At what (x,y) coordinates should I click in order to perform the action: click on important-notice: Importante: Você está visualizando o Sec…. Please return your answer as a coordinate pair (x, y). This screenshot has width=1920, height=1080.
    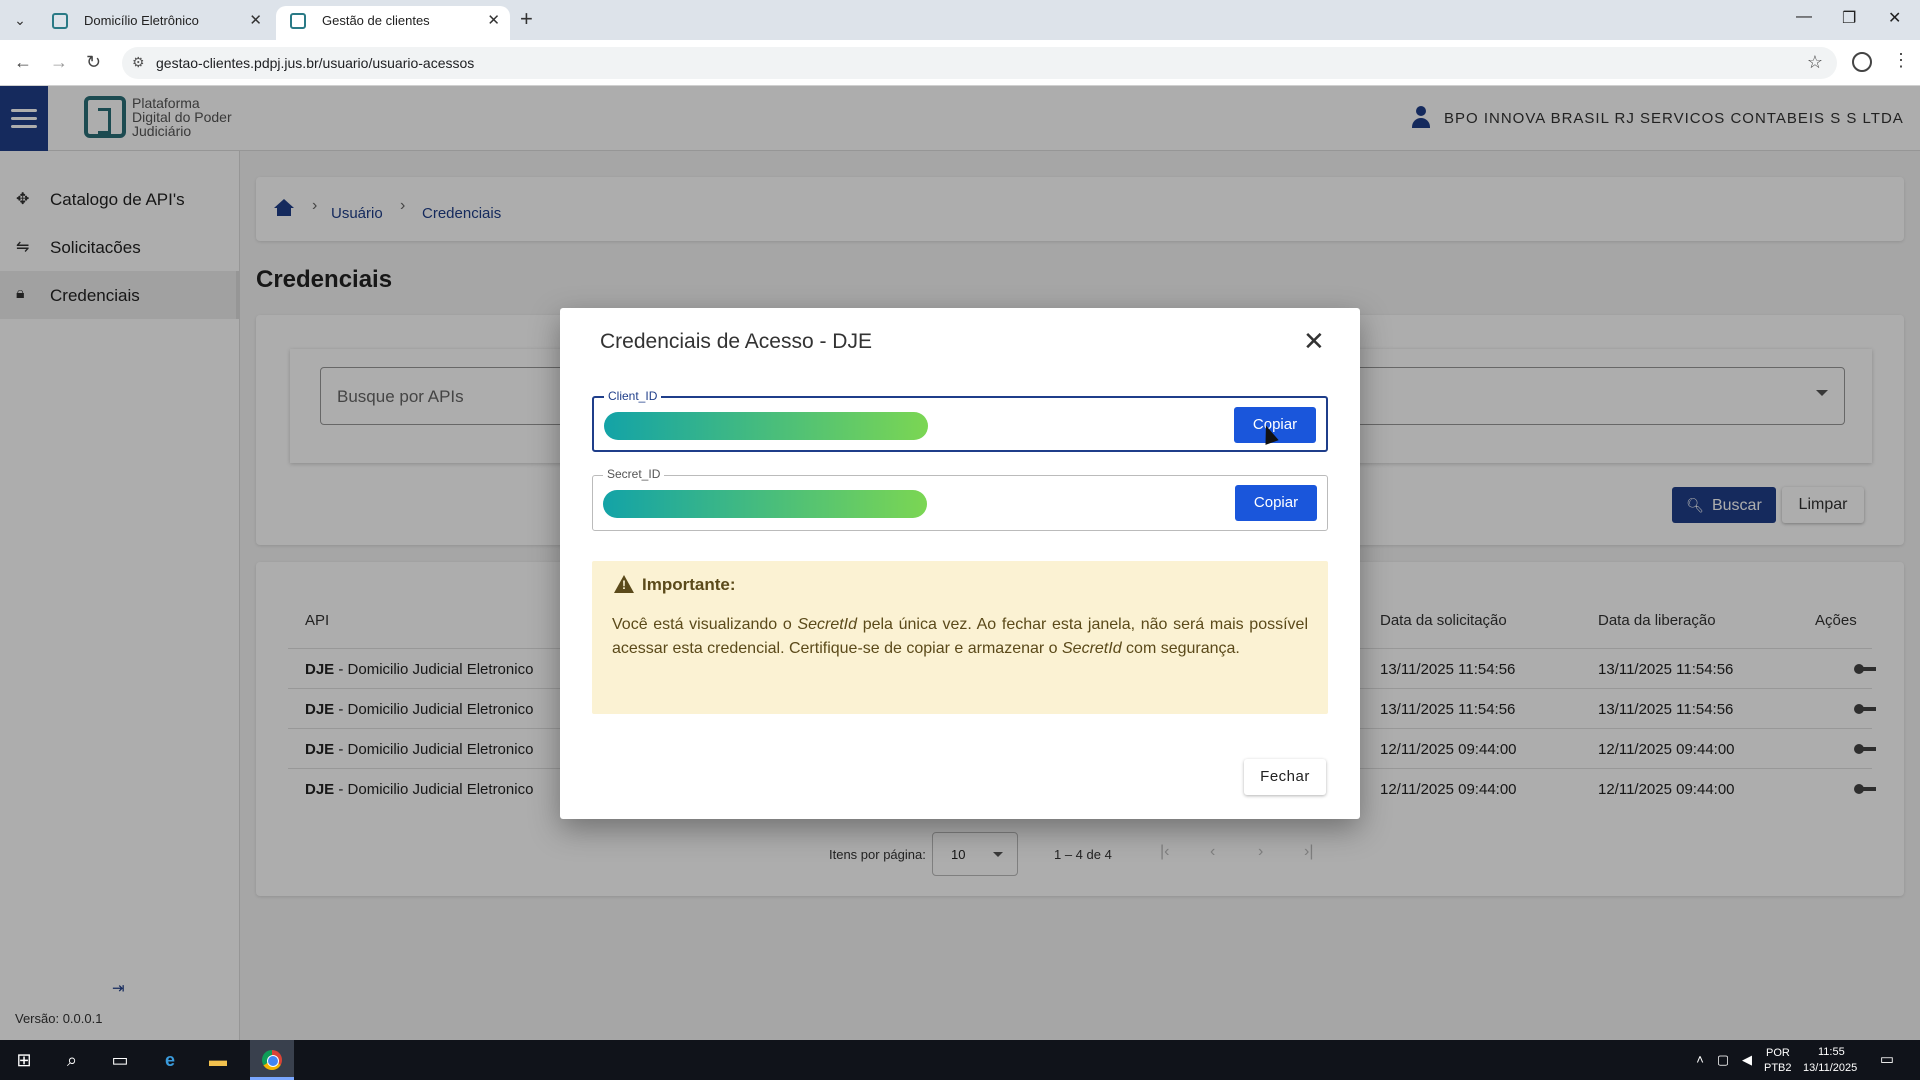
    Looking at the image, I should click on (960, 637).